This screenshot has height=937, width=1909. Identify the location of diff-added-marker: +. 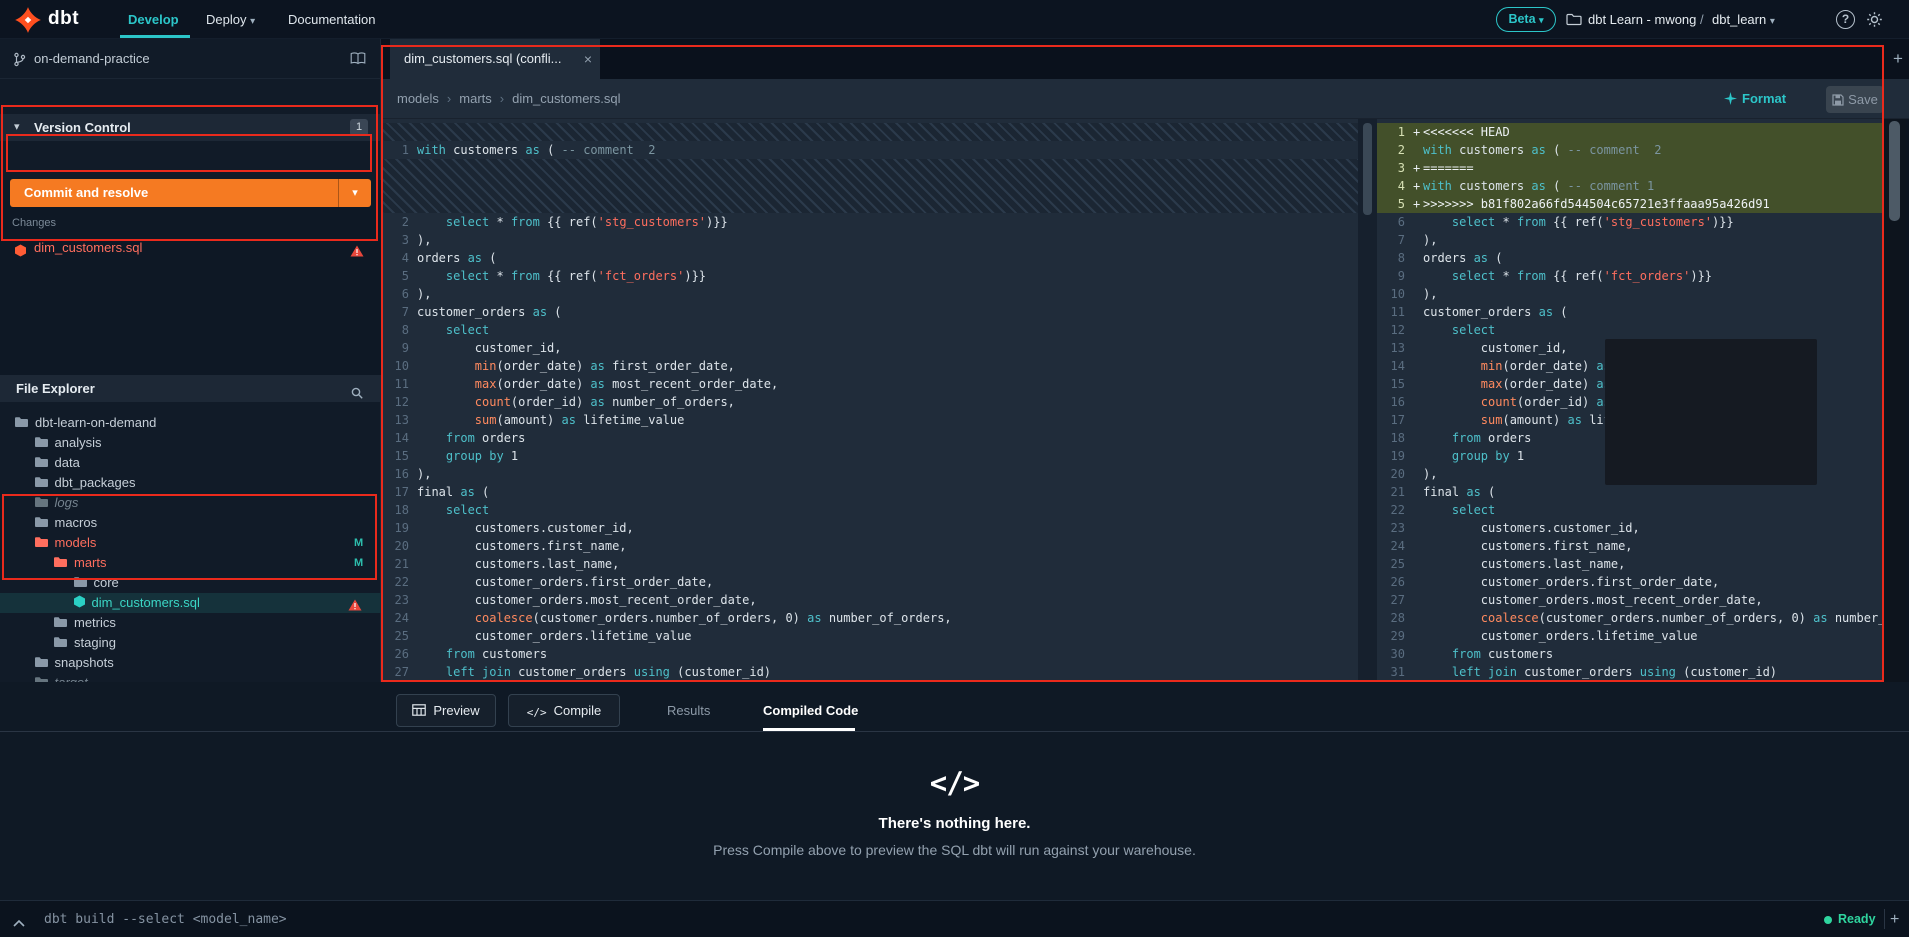
(1417, 168).